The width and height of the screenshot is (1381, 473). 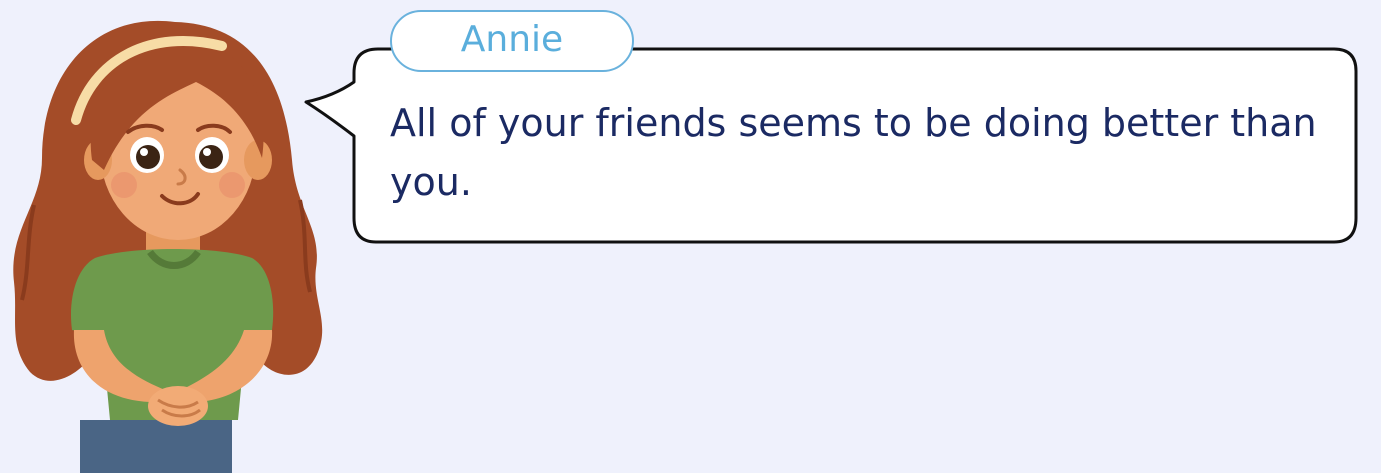 I want to click on speaker-name-tag: Annie, so click(x=512, y=41).